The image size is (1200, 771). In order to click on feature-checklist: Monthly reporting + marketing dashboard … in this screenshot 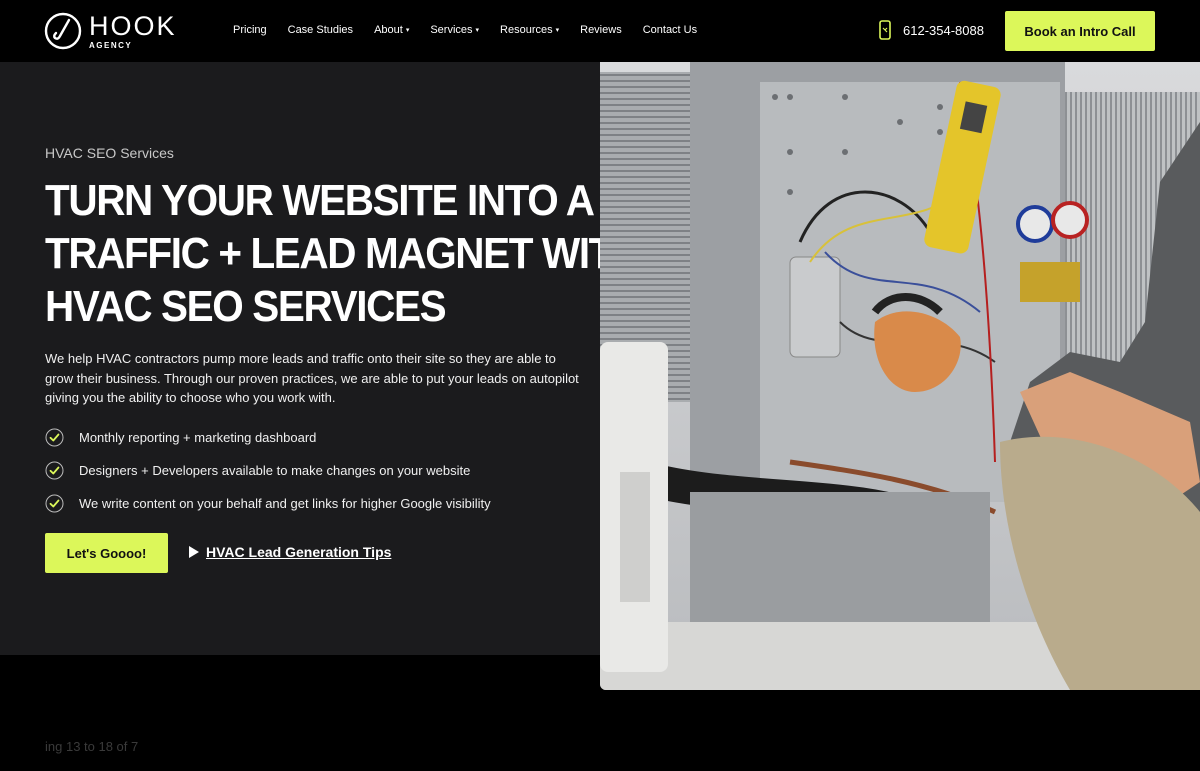, I will do `click(268, 476)`.